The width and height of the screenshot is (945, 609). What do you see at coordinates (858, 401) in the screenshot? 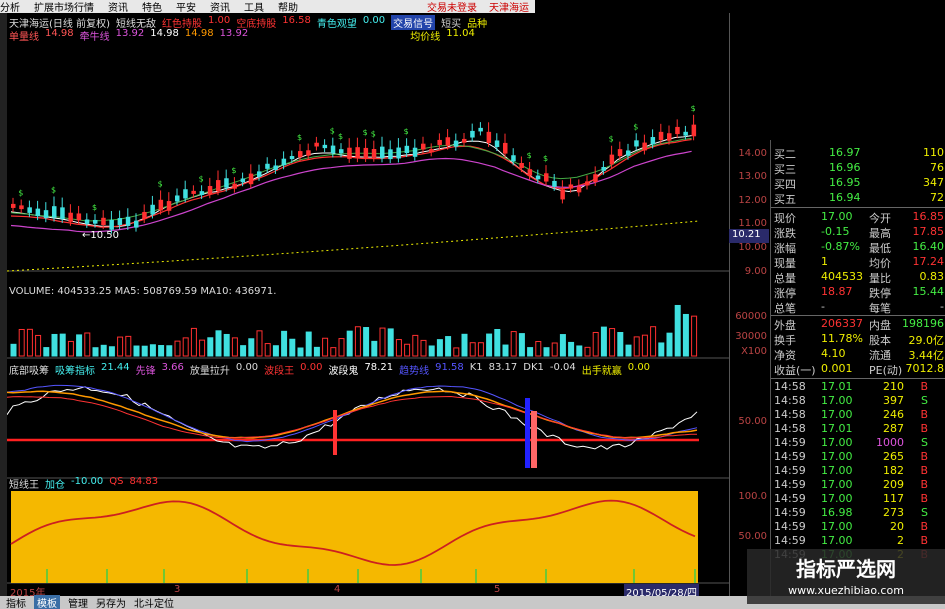
I see `tick-row: 14:58 17.00 397 S` at bounding box center [858, 401].